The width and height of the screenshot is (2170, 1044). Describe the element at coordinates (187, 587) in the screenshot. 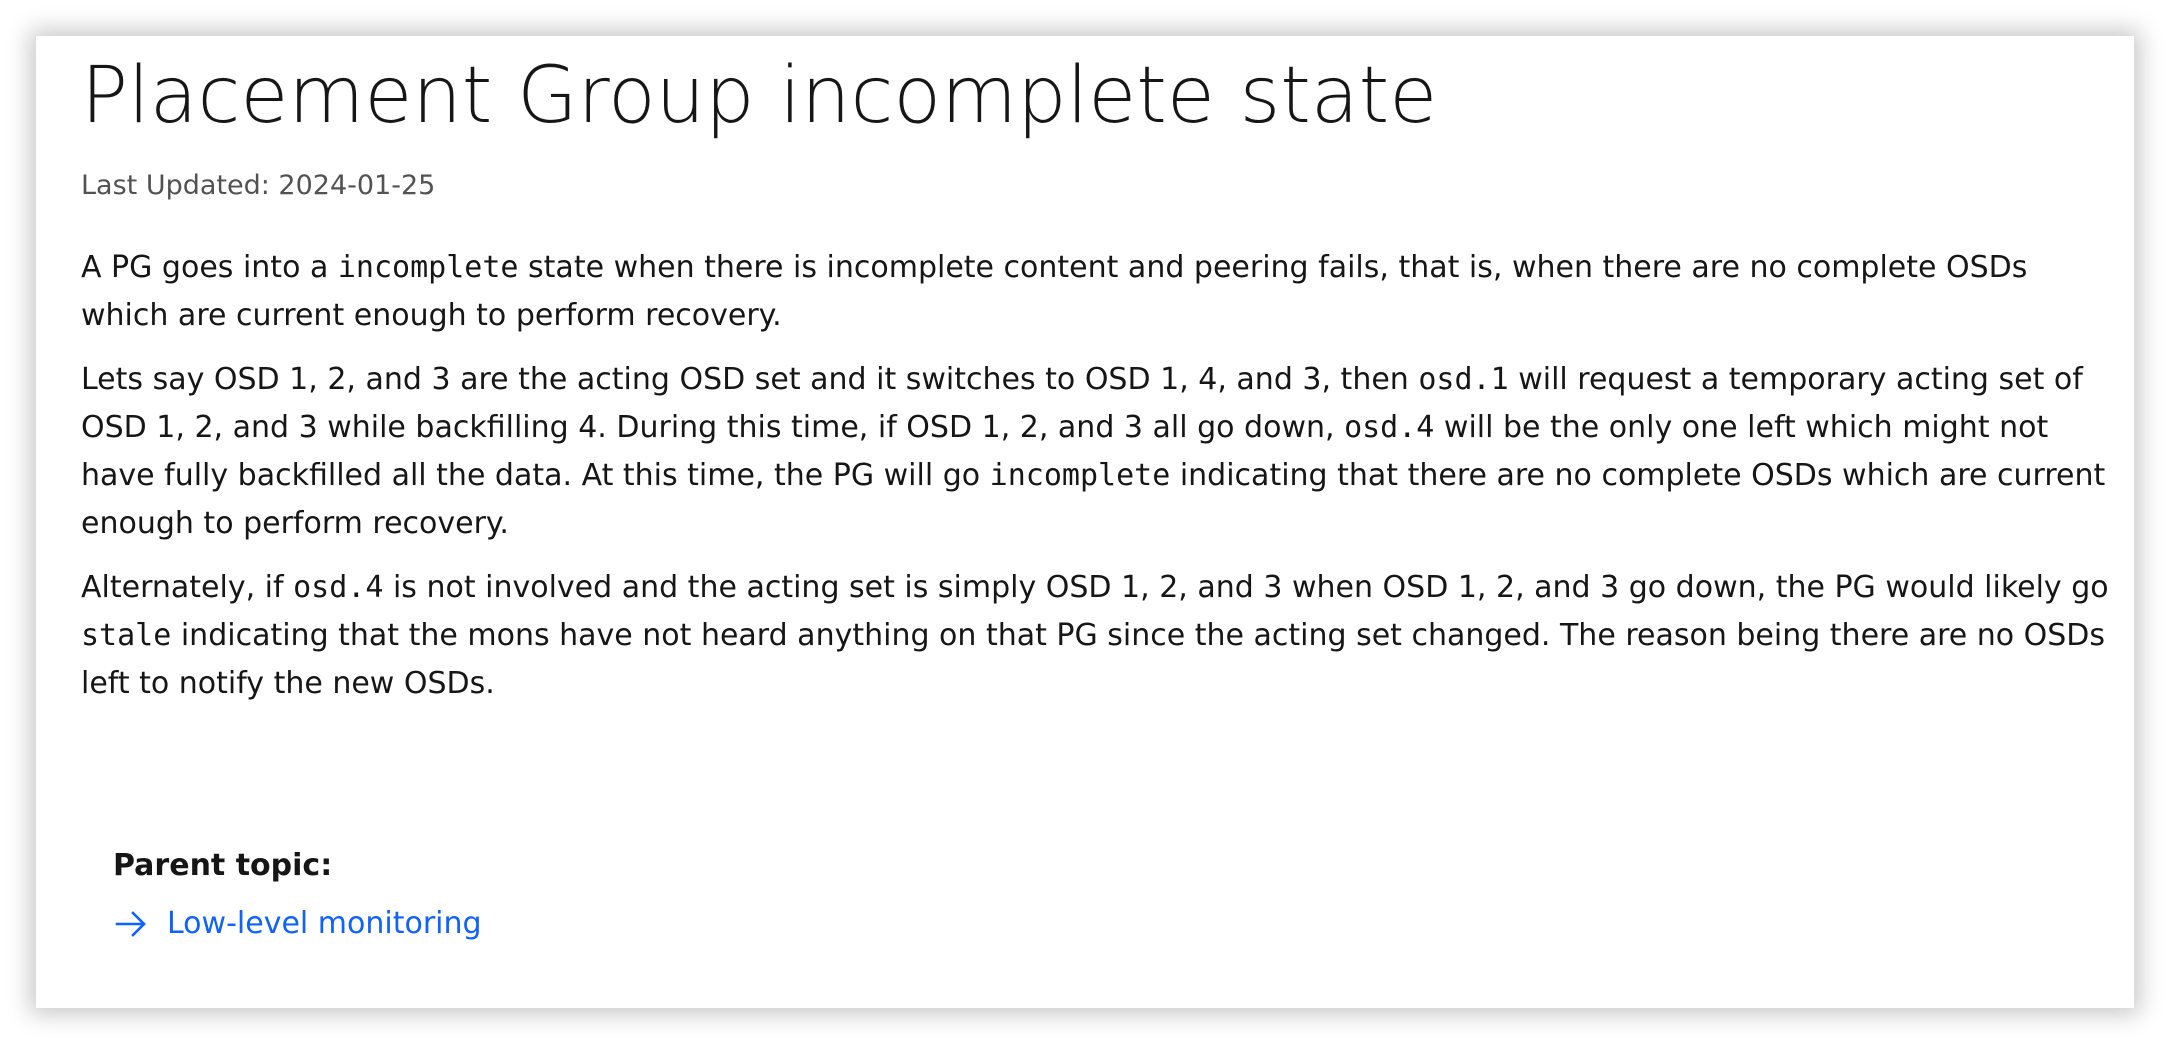

I see `text-run: Alternately, if` at that location.